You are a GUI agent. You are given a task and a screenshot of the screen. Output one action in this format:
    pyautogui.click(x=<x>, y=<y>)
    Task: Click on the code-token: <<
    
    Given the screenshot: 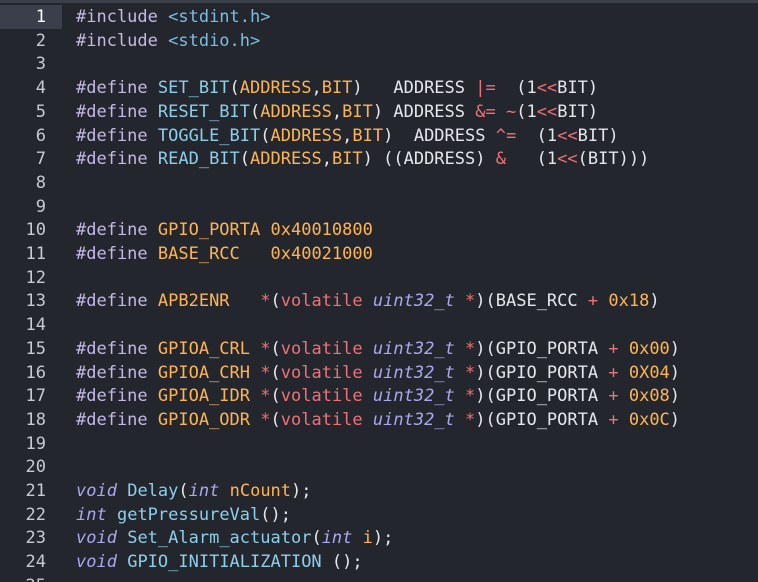 What is the action you would take?
    pyautogui.click(x=547, y=111)
    